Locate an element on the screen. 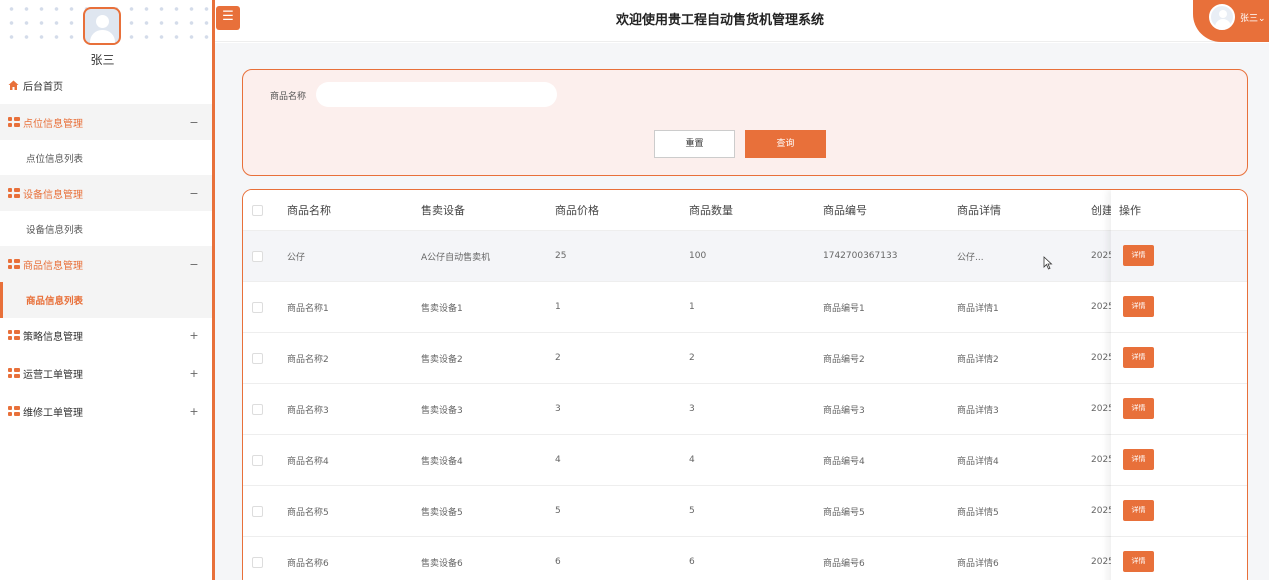 This screenshot has height=580, width=1269. table-cell: 4 is located at coordinates (558, 460).